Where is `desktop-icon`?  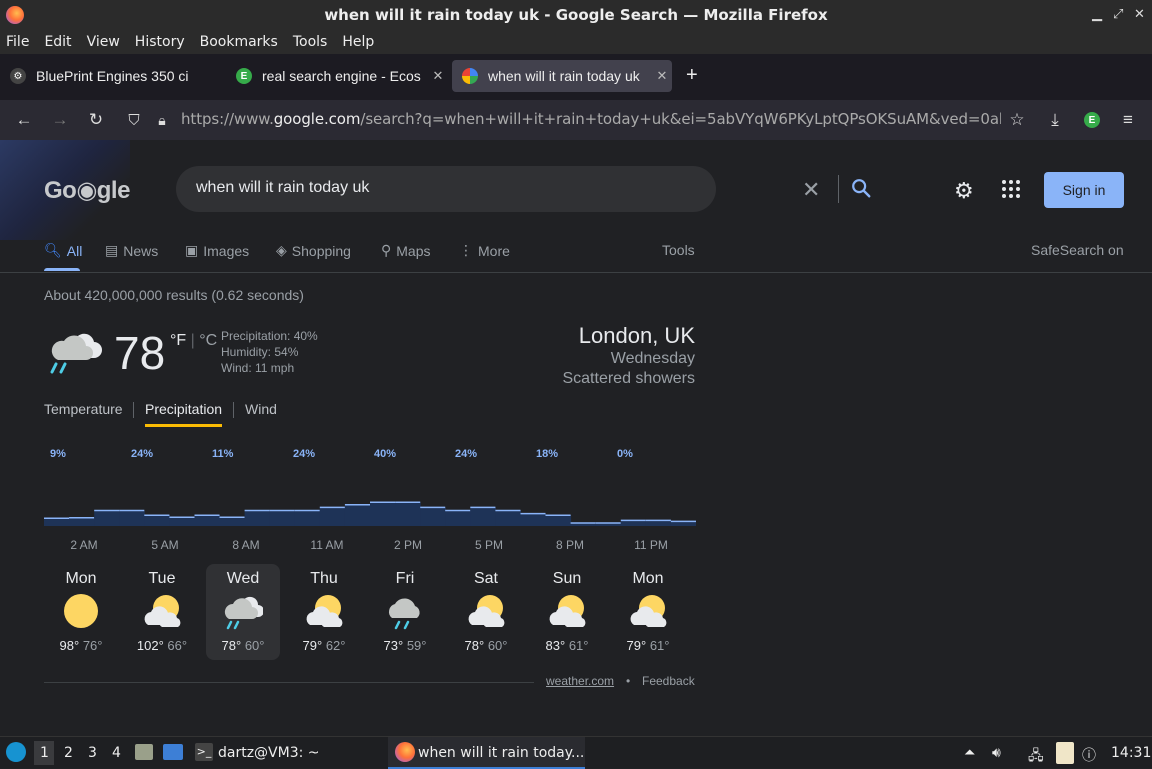
desktop-icon is located at coordinates (173, 752).